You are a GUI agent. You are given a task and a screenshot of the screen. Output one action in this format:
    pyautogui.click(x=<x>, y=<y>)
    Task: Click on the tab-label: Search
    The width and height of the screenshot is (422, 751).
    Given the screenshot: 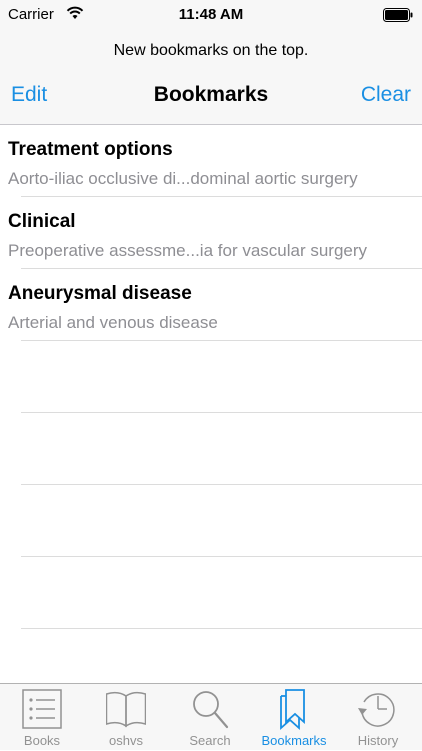 What is the action you would take?
    pyautogui.click(x=210, y=740)
    